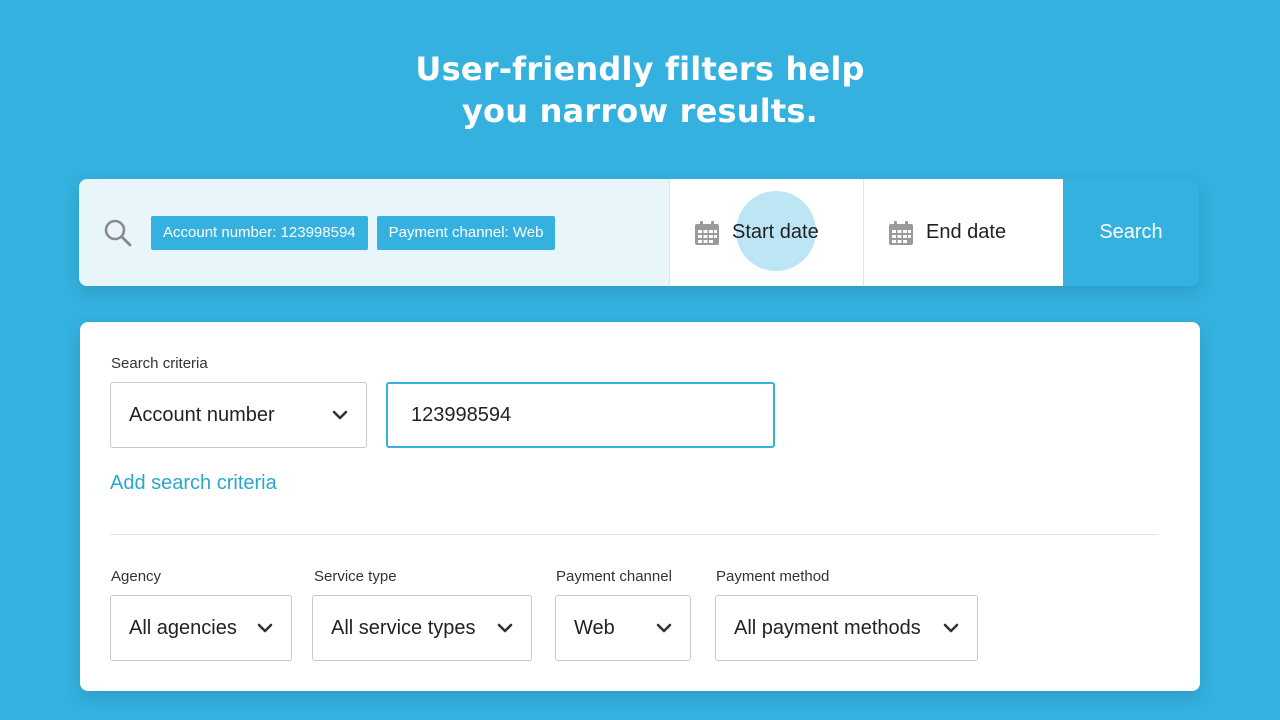 The height and width of the screenshot is (720, 1280). What do you see at coordinates (202, 414) in the screenshot?
I see `criteria-type-value: Account number` at bounding box center [202, 414].